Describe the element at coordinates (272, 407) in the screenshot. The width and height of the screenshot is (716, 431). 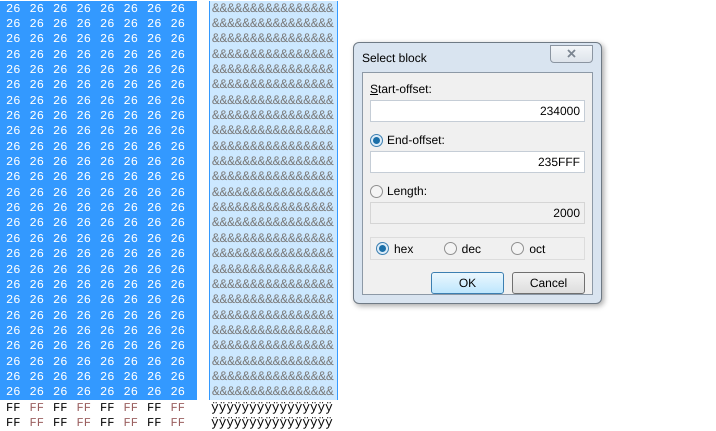
I see `ascii-text: ÿÿÿÿÿÿÿÿÿÿÿÿÿÿÿÿ` at that location.